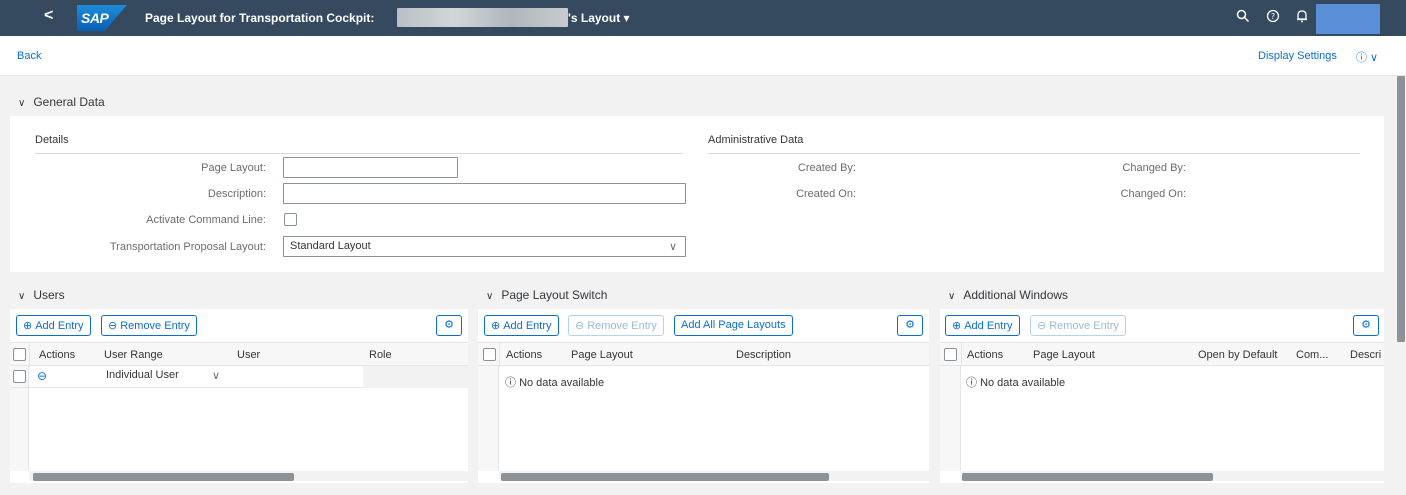 The height and width of the screenshot is (495, 1406). I want to click on users-add-entry-button: ⊕ Add Entry, so click(53, 325).